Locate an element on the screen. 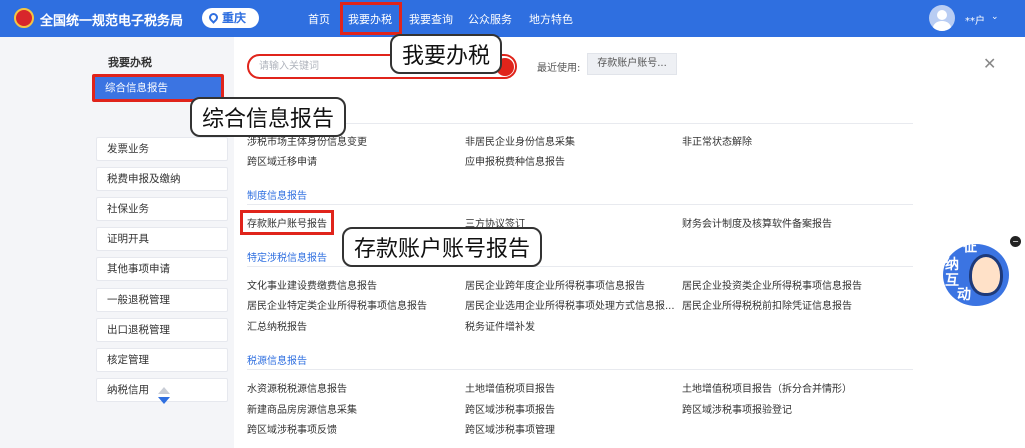 The image size is (1025, 448). nav-woyaochaxun: 我要查询 is located at coordinates (431, 19).